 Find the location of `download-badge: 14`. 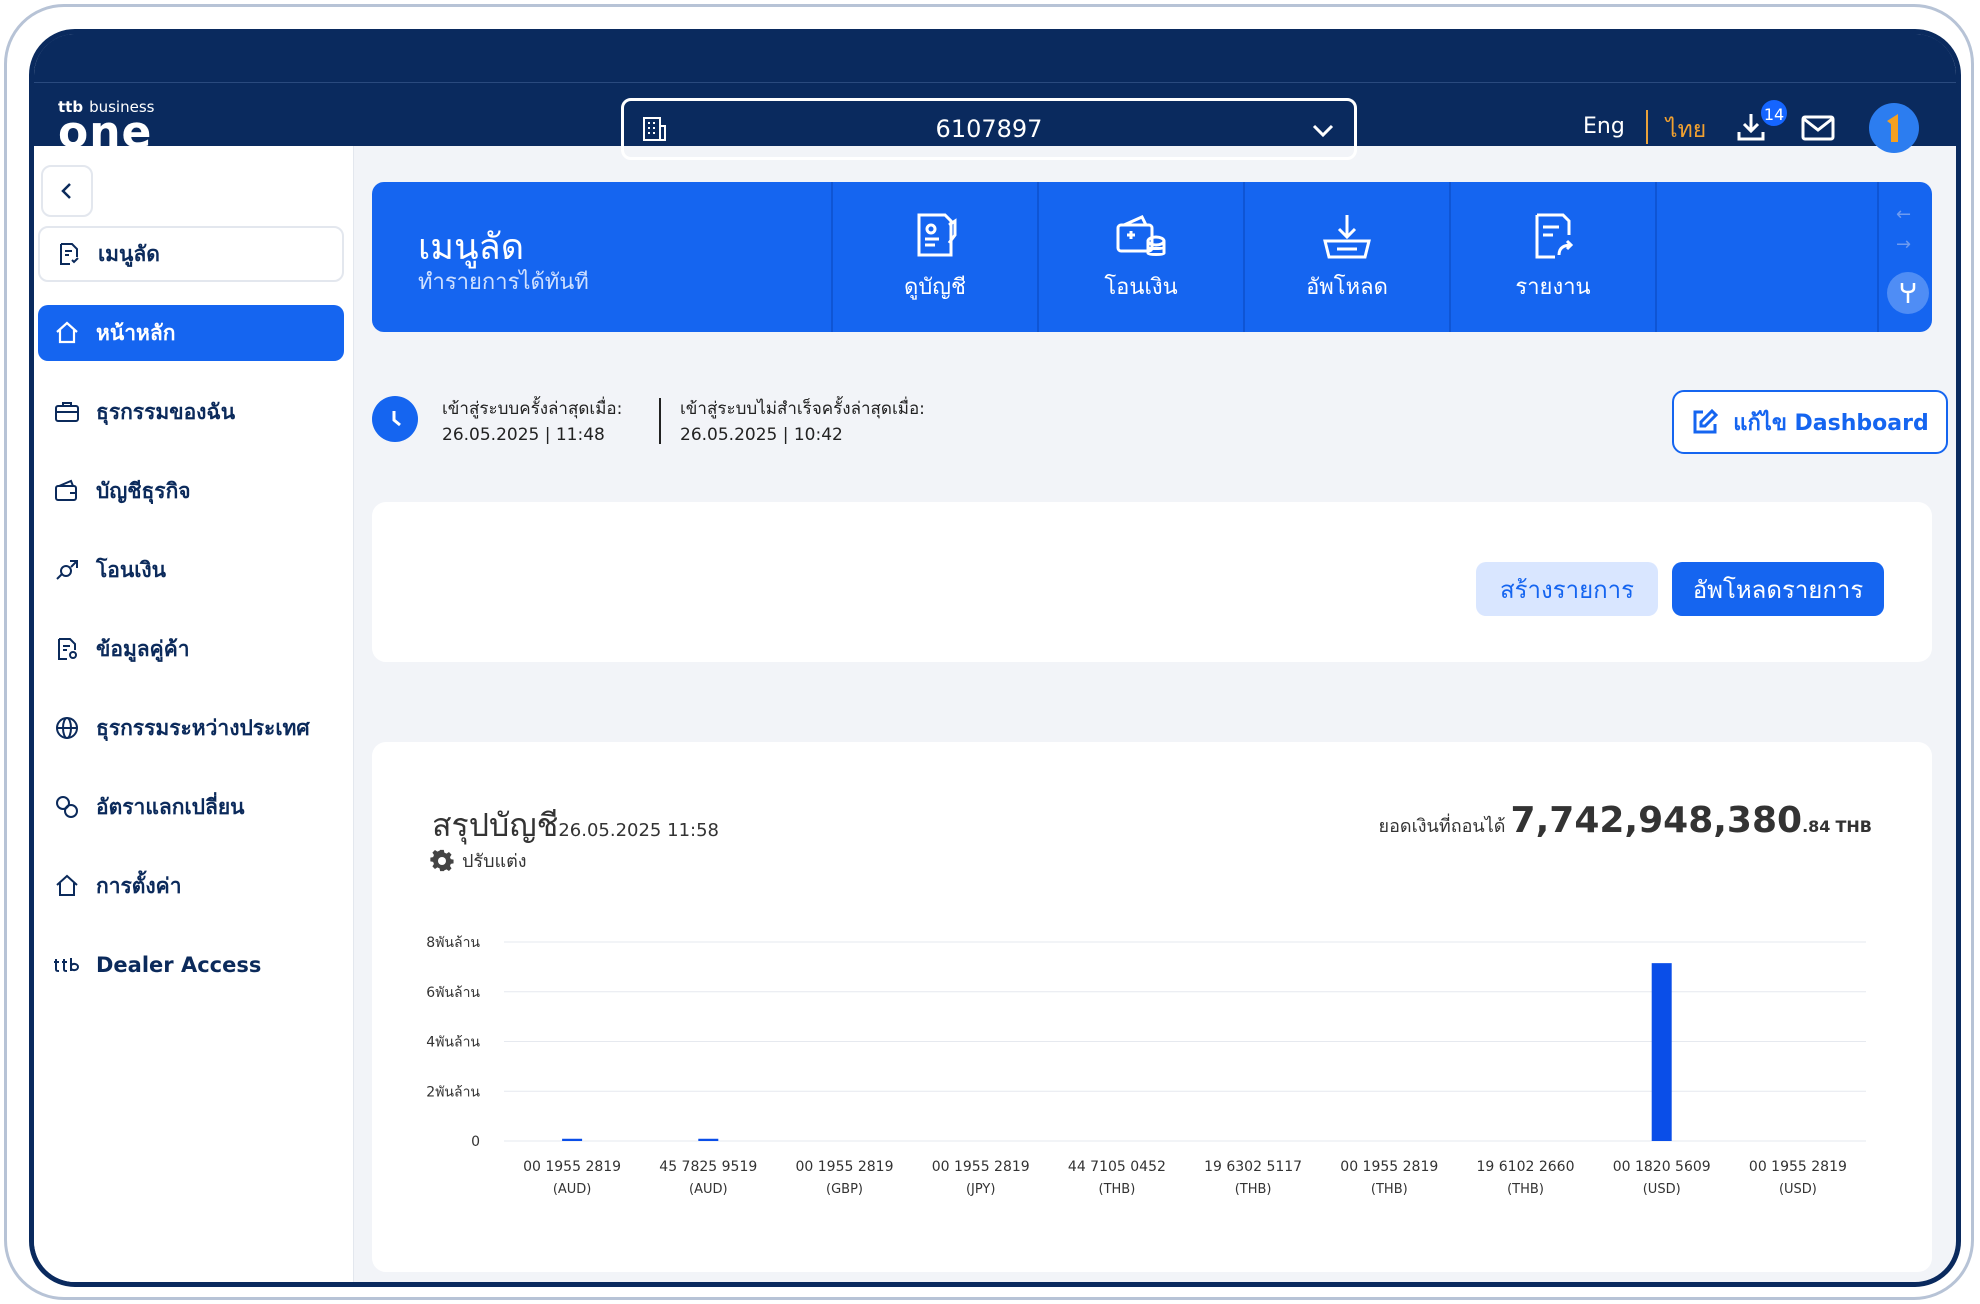

download-badge: 14 is located at coordinates (1774, 113).